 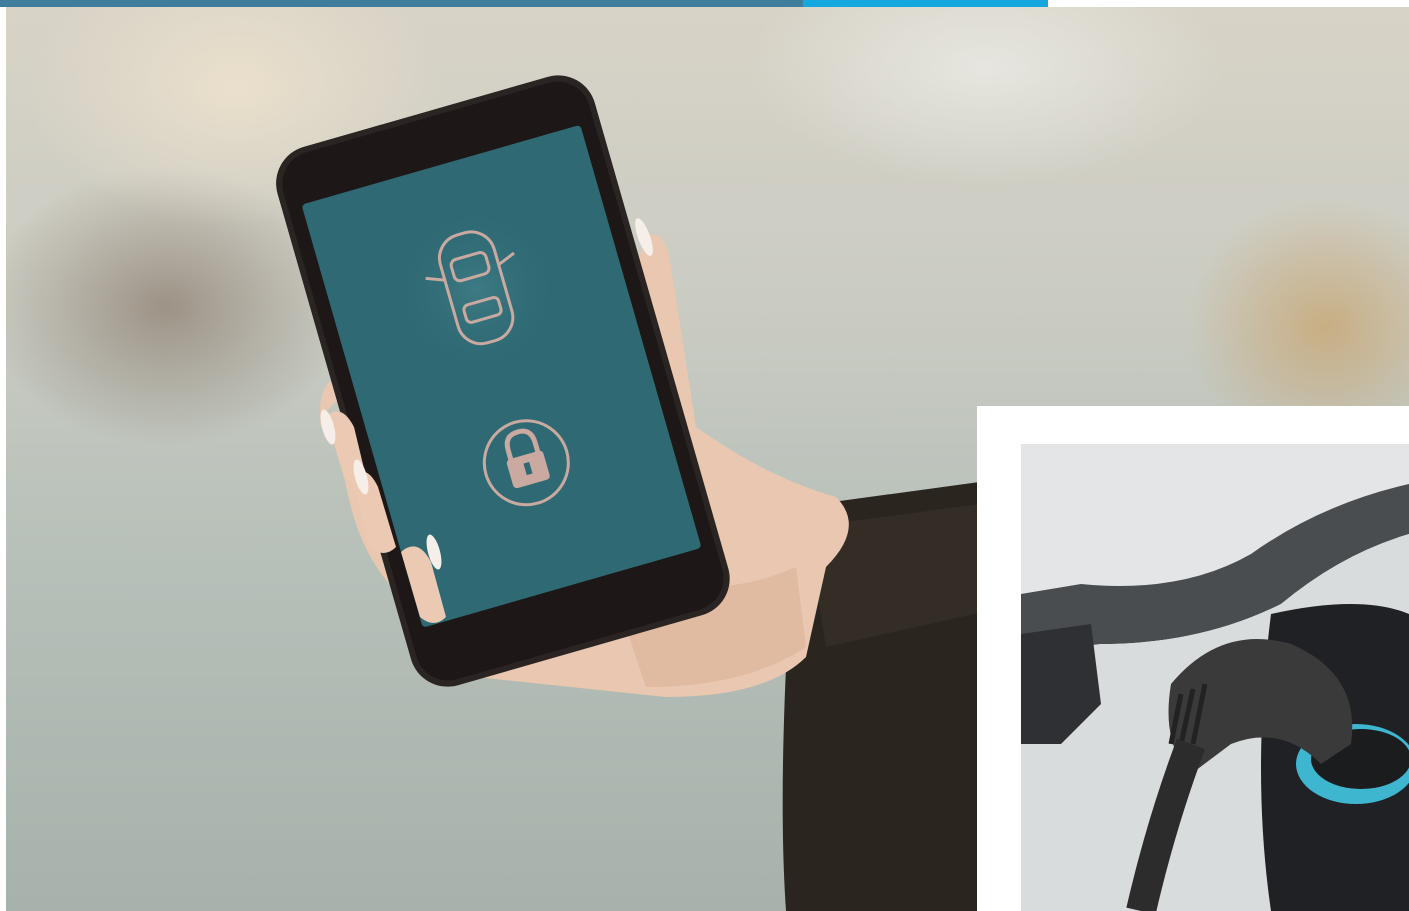 I want to click on accent-bar-dark-blue, so click(x=401, y=3).